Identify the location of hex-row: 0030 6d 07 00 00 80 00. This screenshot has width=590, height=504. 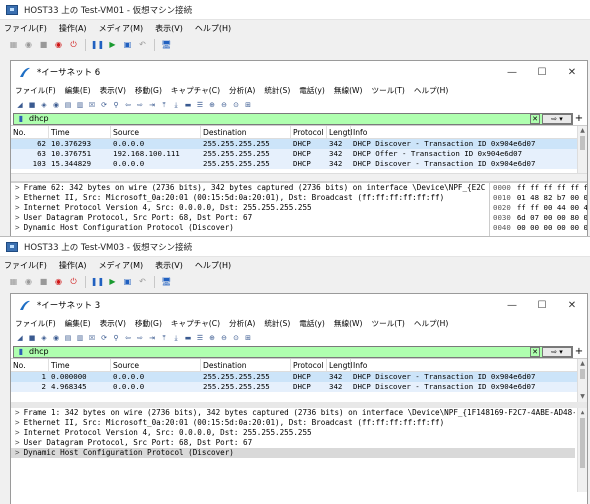
(538, 218).